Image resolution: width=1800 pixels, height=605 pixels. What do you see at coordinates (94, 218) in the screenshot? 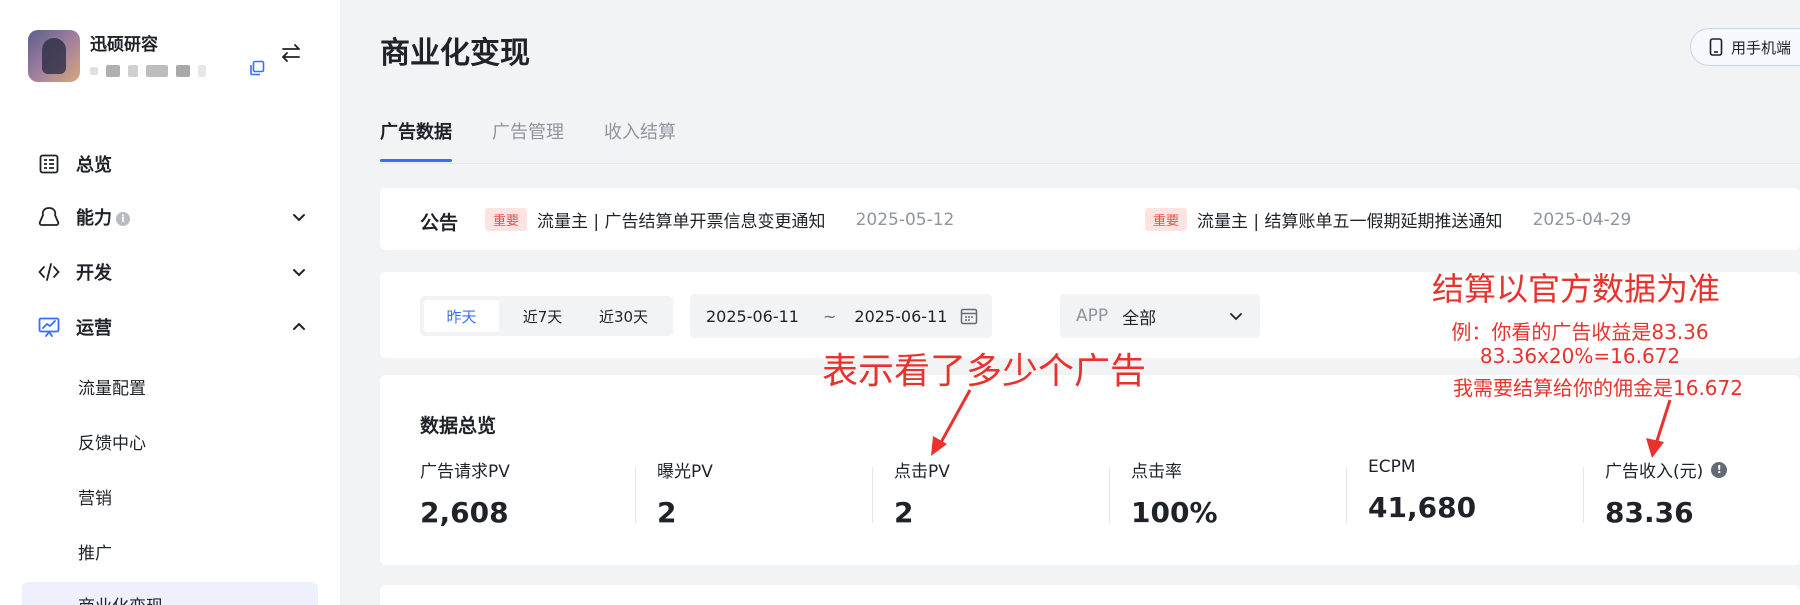
I see `nav-label: 能力` at bounding box center [94, 218].